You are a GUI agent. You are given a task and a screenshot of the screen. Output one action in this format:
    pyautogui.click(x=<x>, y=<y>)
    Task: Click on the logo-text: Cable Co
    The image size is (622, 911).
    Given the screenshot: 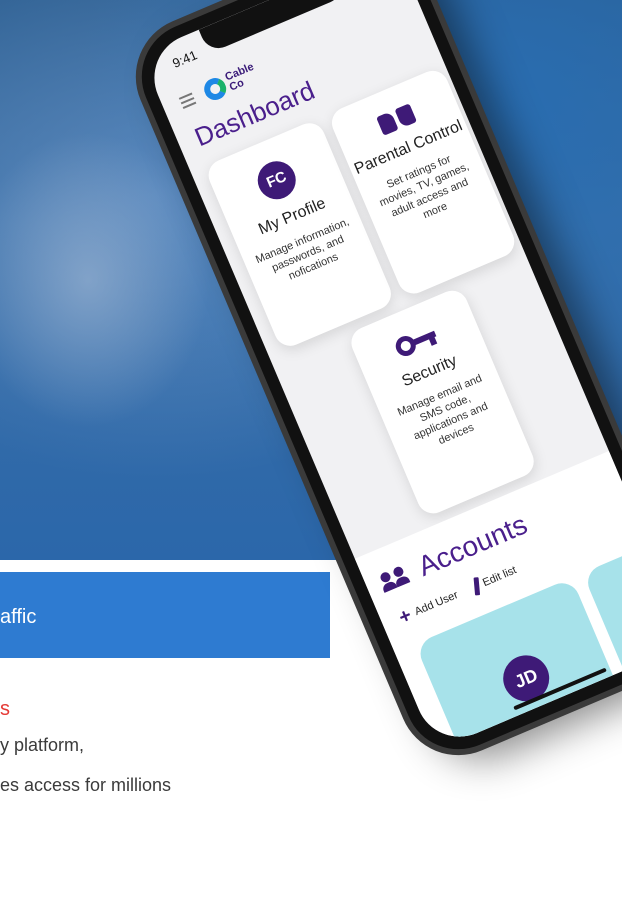 What is the action you would take?
    pyautogui.click(x=241, y=77)
    